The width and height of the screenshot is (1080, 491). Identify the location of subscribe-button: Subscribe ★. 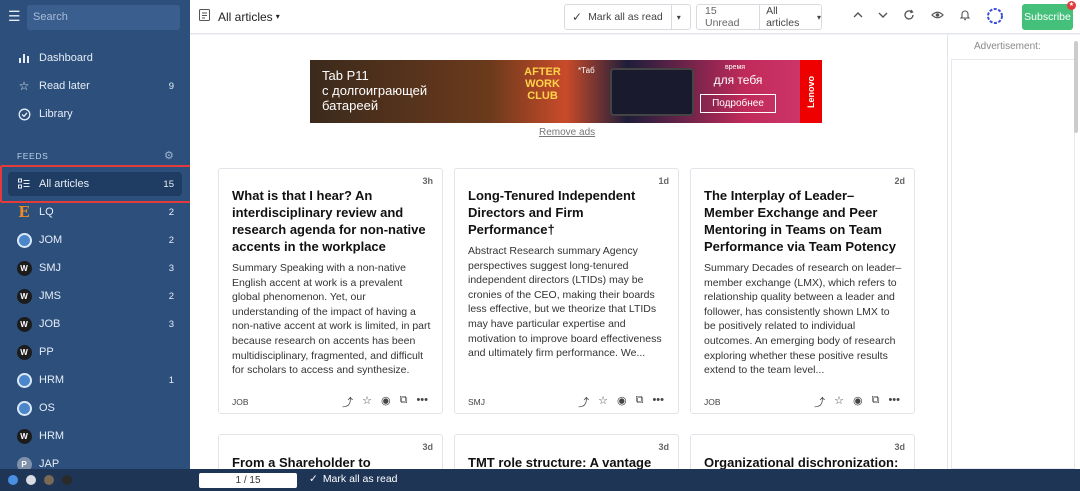
(1049, 15).